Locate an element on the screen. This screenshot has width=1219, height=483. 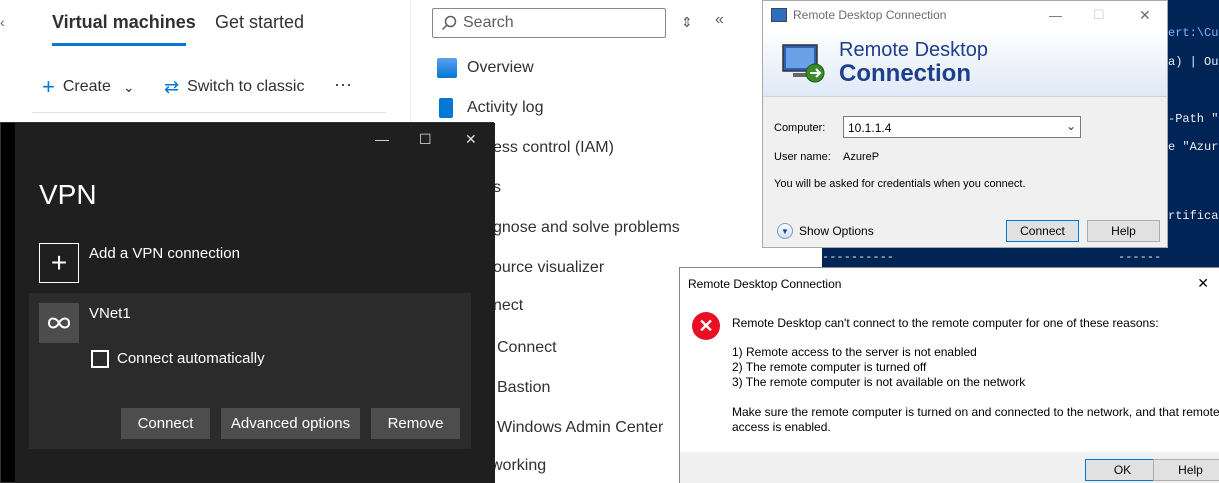
more-icon: ··· is located at coordinates (343, 84).